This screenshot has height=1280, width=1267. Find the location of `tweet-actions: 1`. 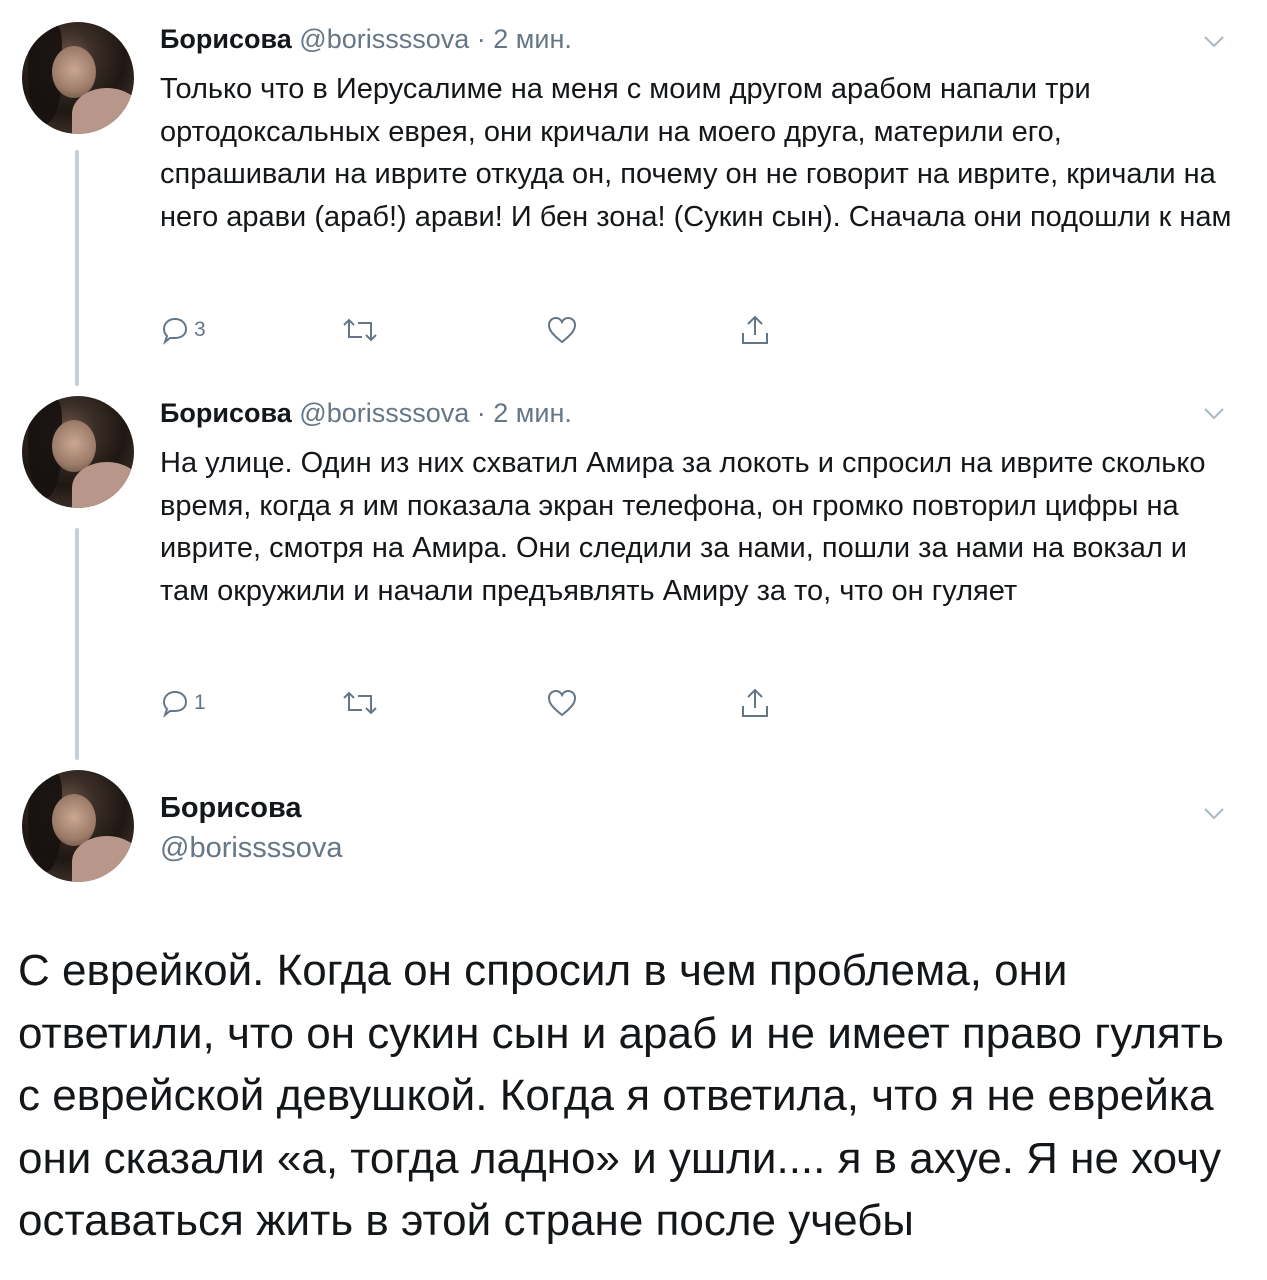

tweet-actions: 1 is located at coordinates (480, 703).